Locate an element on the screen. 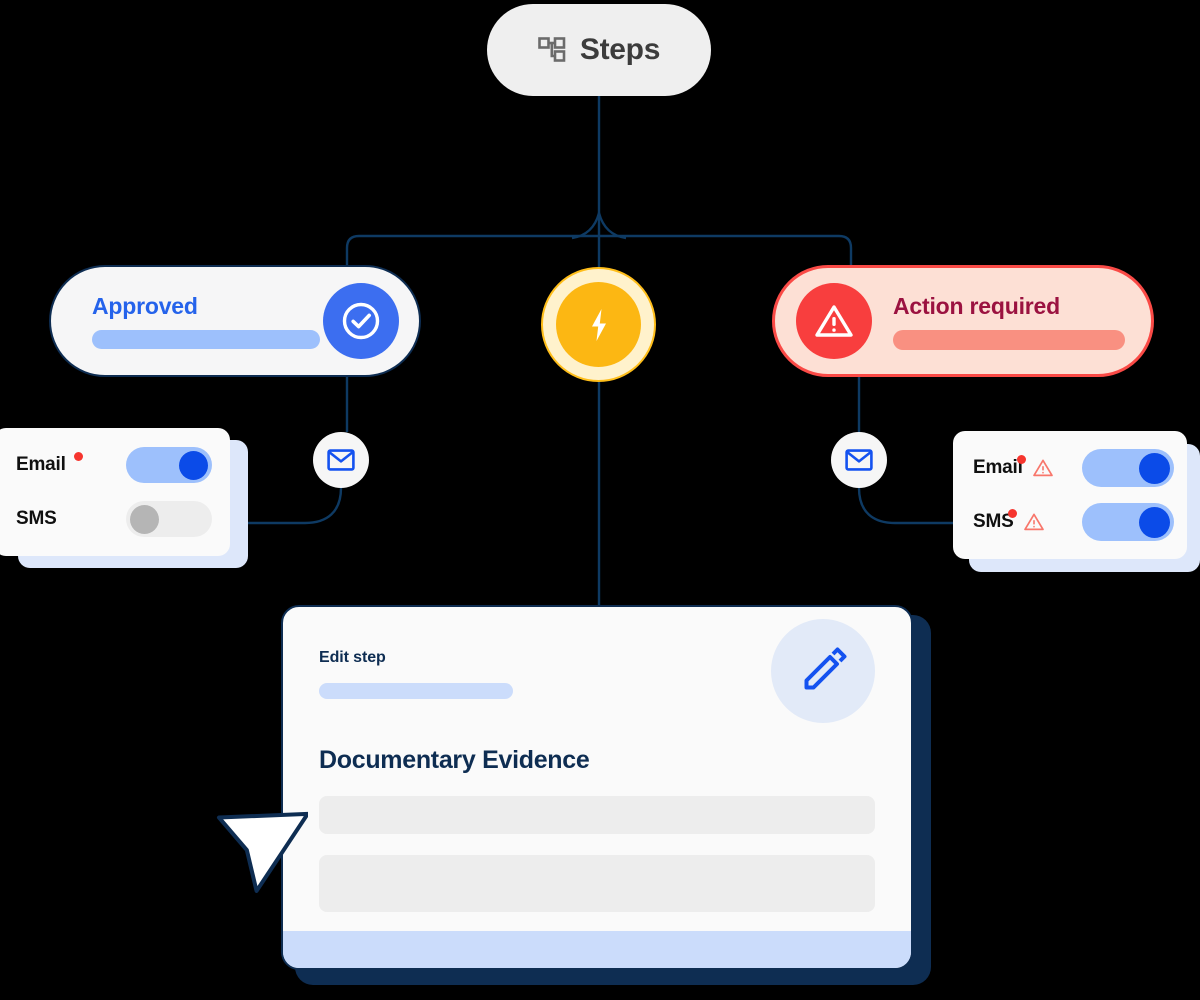  action-required-title: Action required is located at coordinates (976, 305).